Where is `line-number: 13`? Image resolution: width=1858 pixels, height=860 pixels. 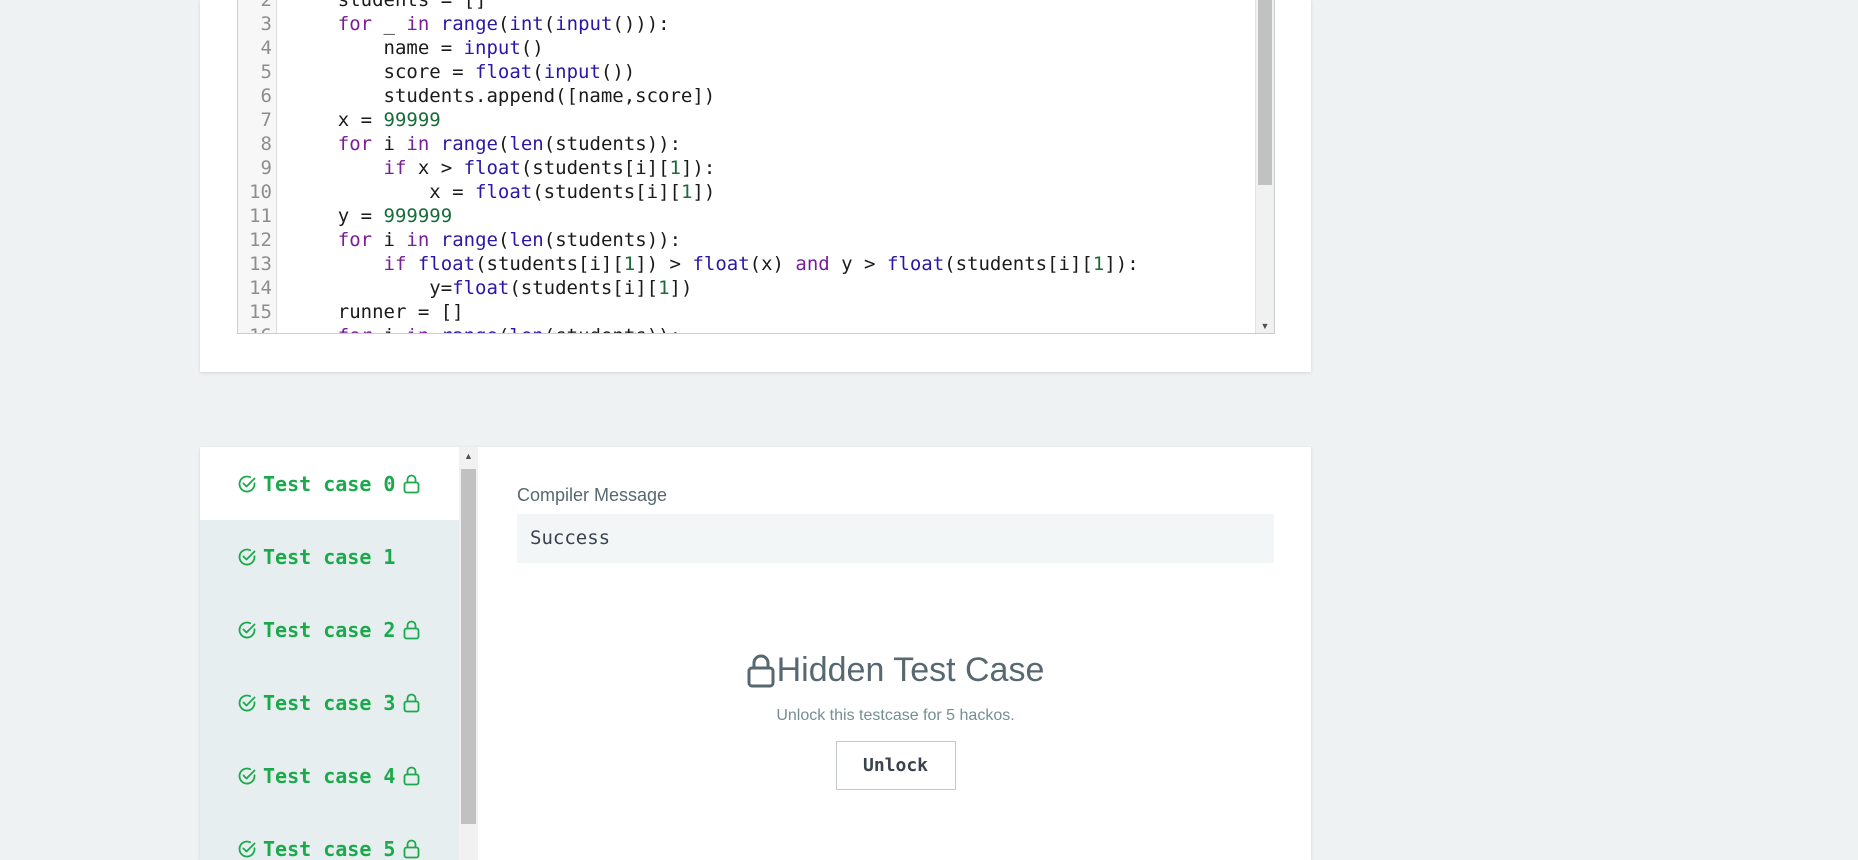
line-number: 13 is located at coordinates (260, 264).